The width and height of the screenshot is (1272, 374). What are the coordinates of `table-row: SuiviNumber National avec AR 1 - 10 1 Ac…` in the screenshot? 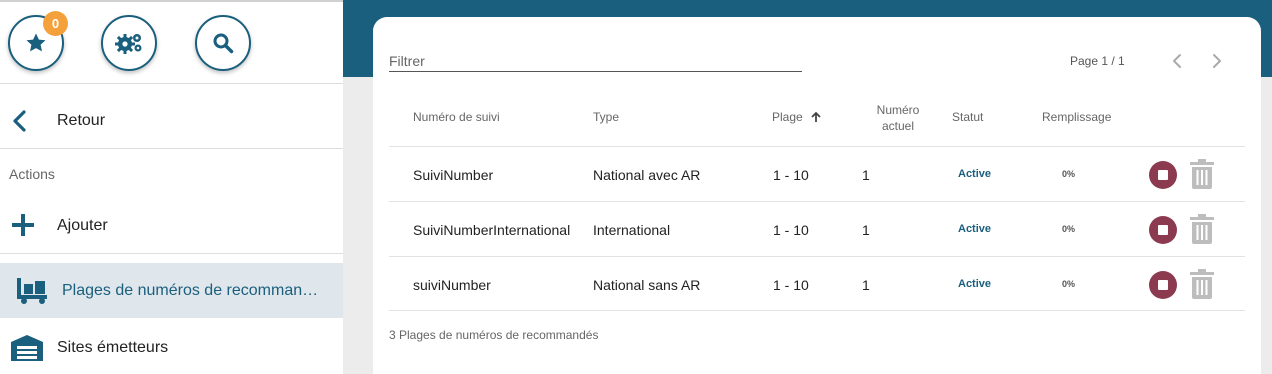 It's located at (817, 173).